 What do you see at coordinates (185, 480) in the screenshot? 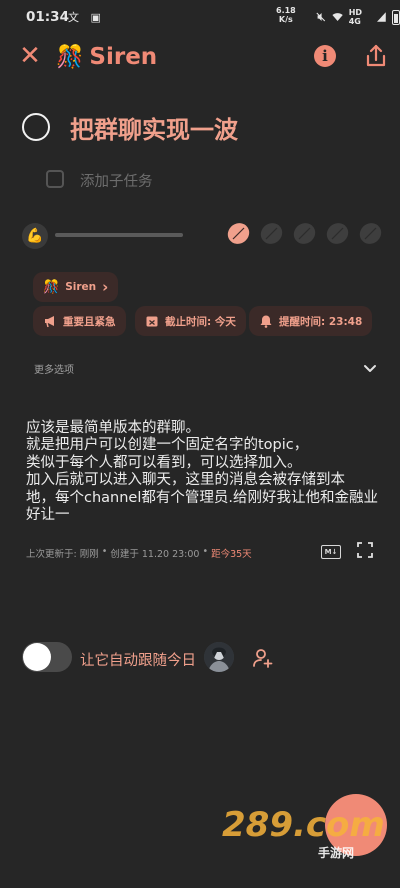
I see `note-line: 加入后就可以进入聊天，这里的消息会被存储到本` at bounding box center [185, 480].